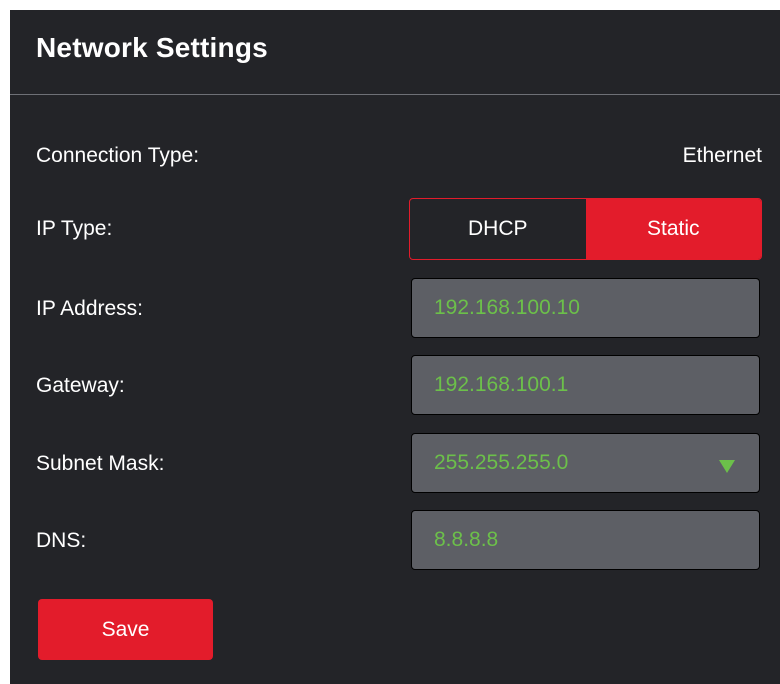  What do you see at coordinates (118, 155) in the screenshot?
I see `connection-type-label: Connection Type:` at bounding box center [118, 155].